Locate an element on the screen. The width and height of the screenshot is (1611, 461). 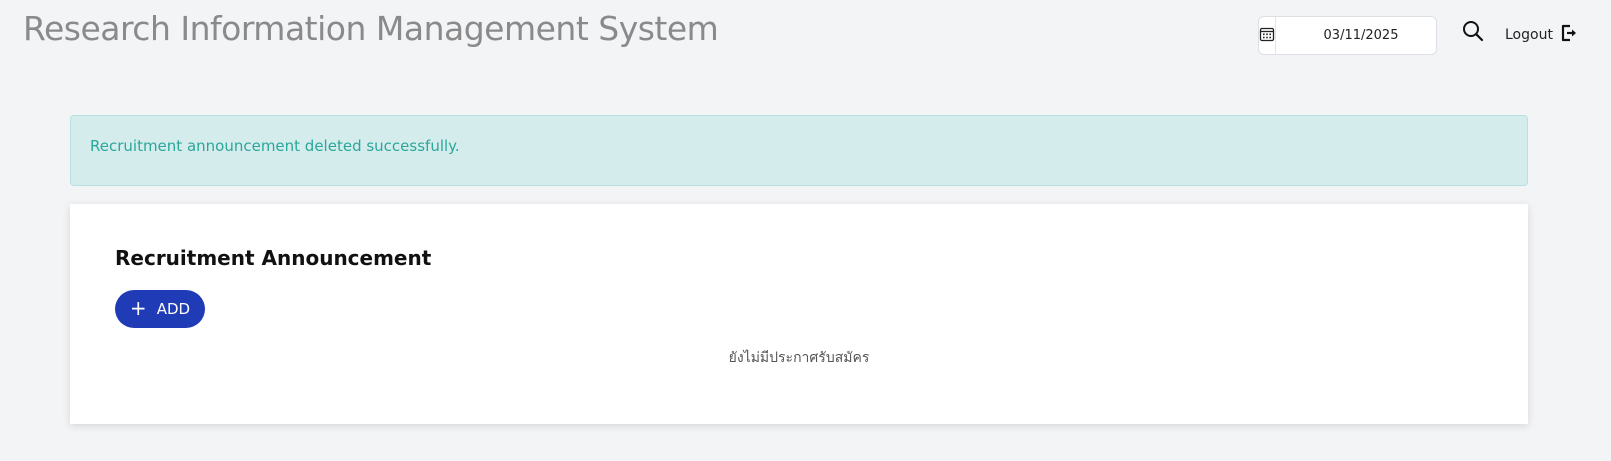
date-picker-toggle is located at coordinates (1267, 35).